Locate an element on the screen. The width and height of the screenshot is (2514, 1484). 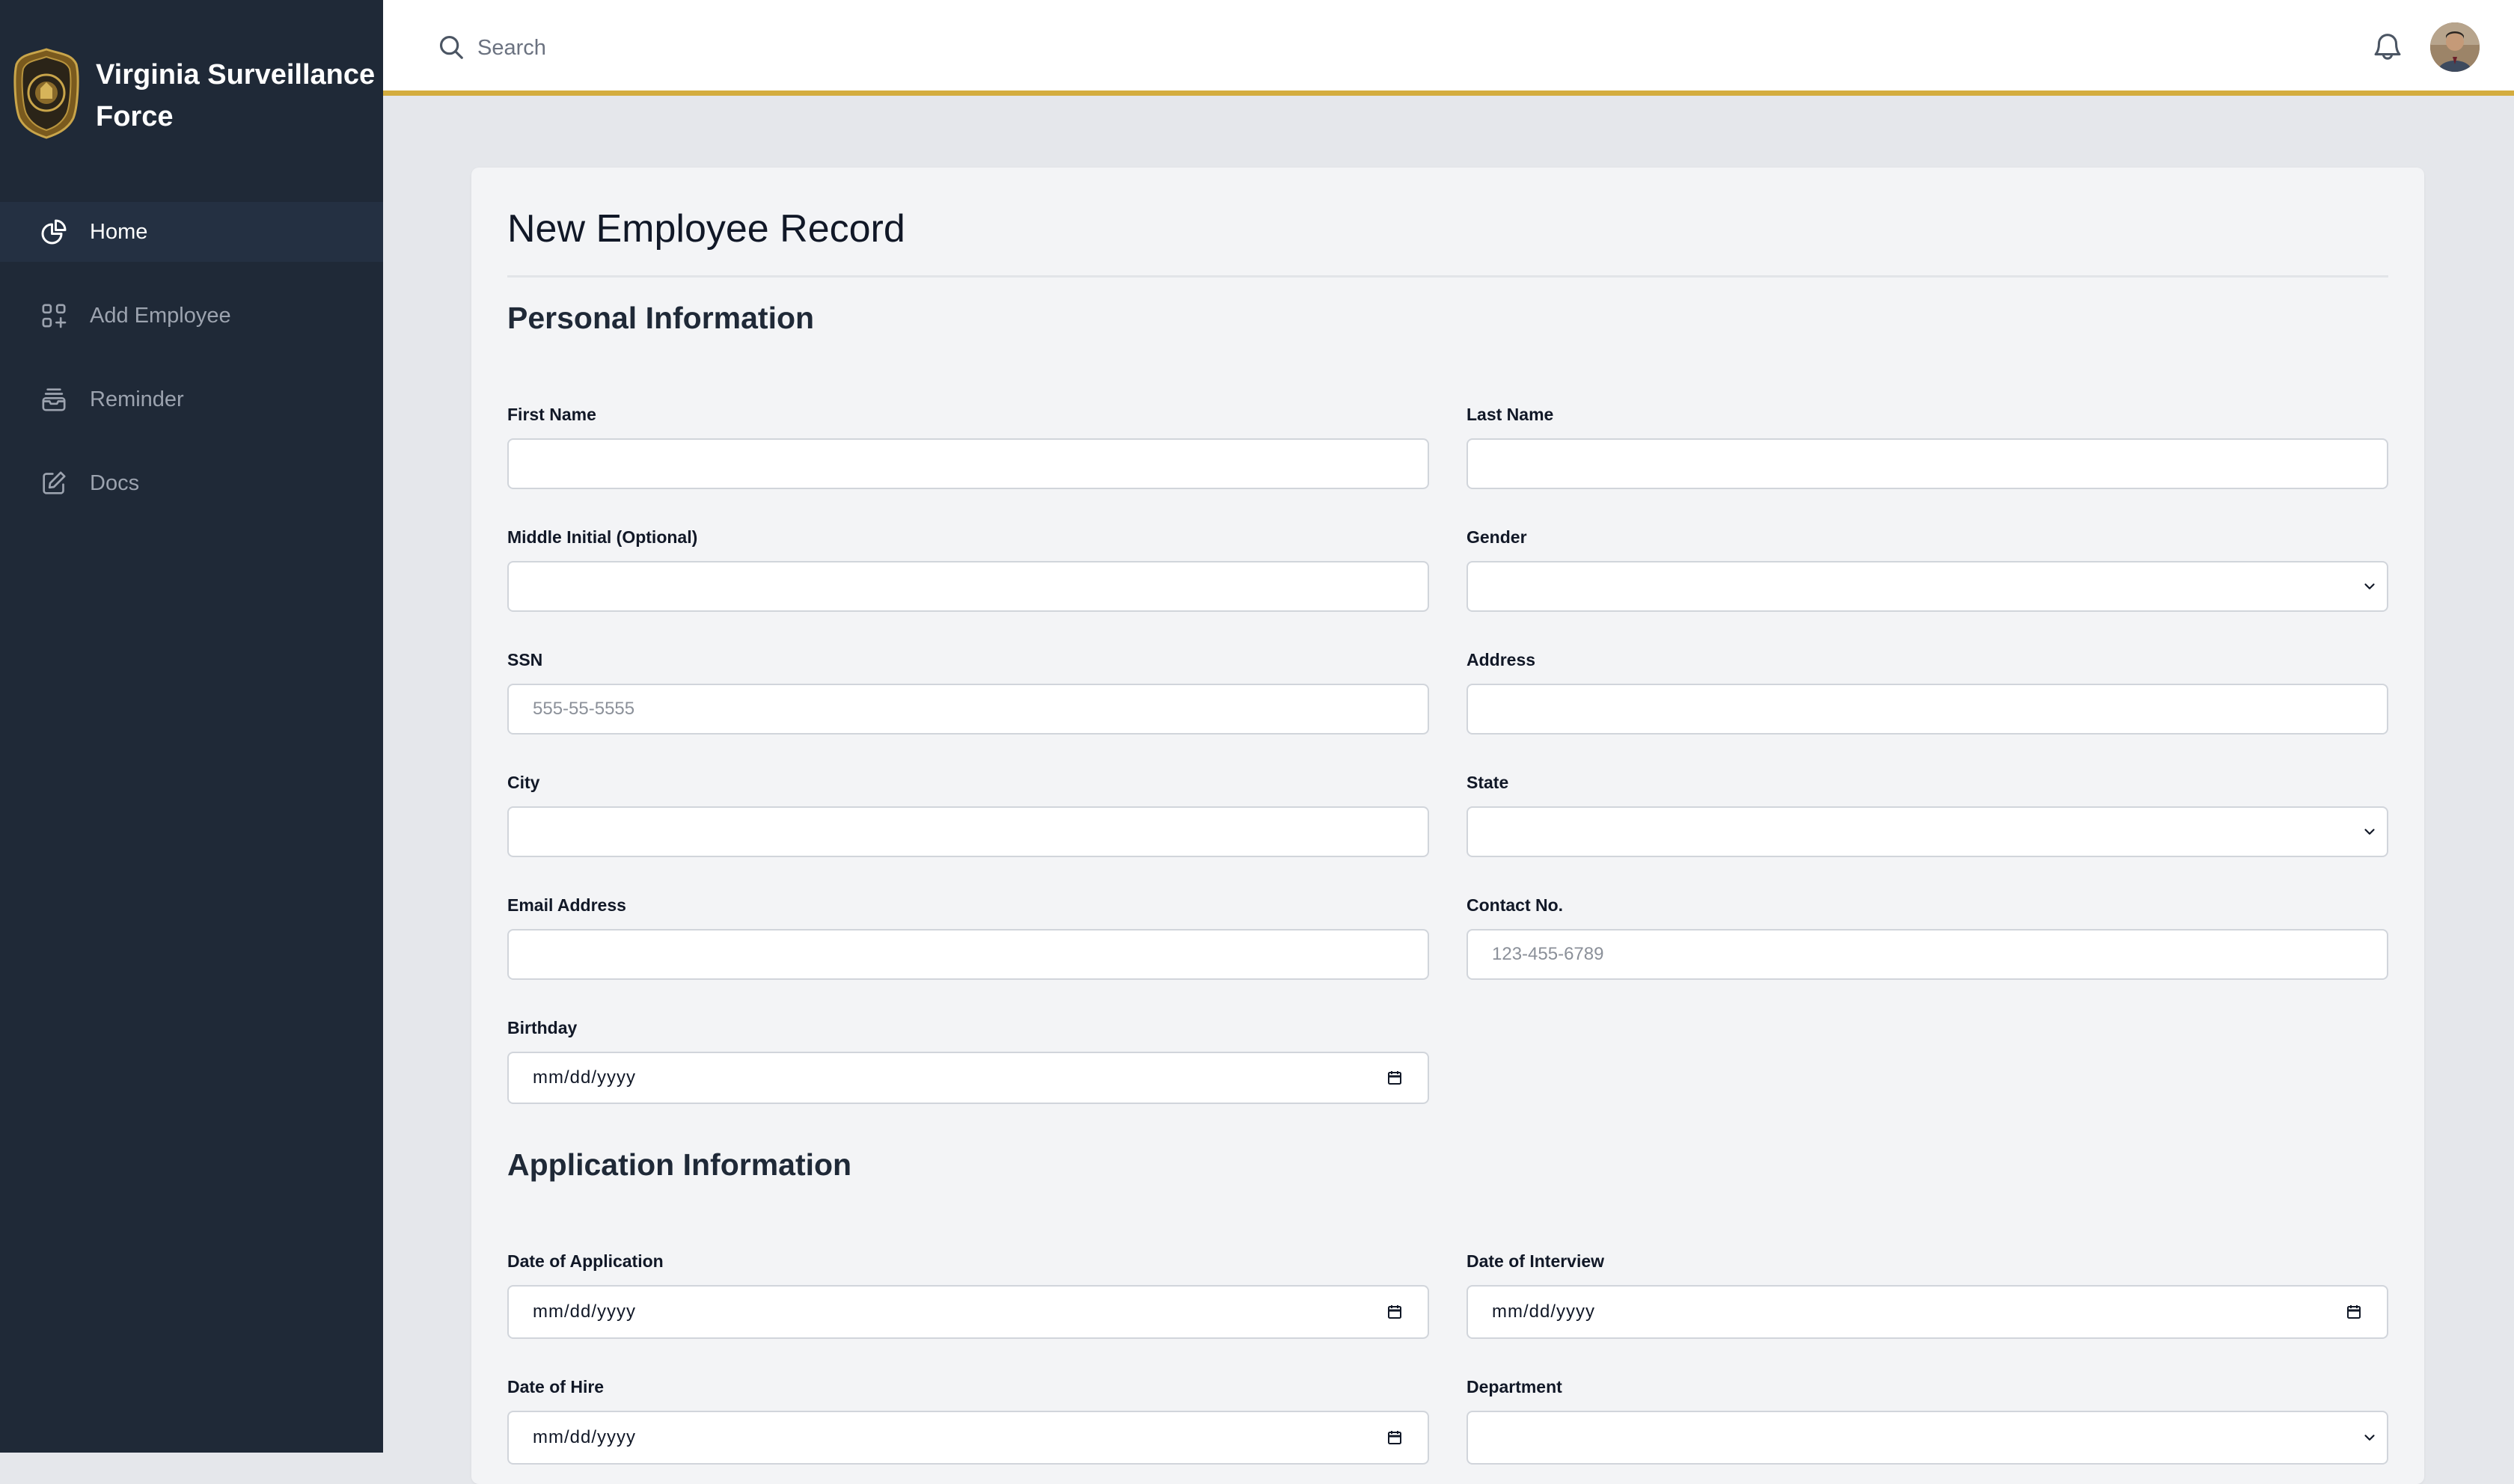
ssn-input is located at coordinates (968, 709).